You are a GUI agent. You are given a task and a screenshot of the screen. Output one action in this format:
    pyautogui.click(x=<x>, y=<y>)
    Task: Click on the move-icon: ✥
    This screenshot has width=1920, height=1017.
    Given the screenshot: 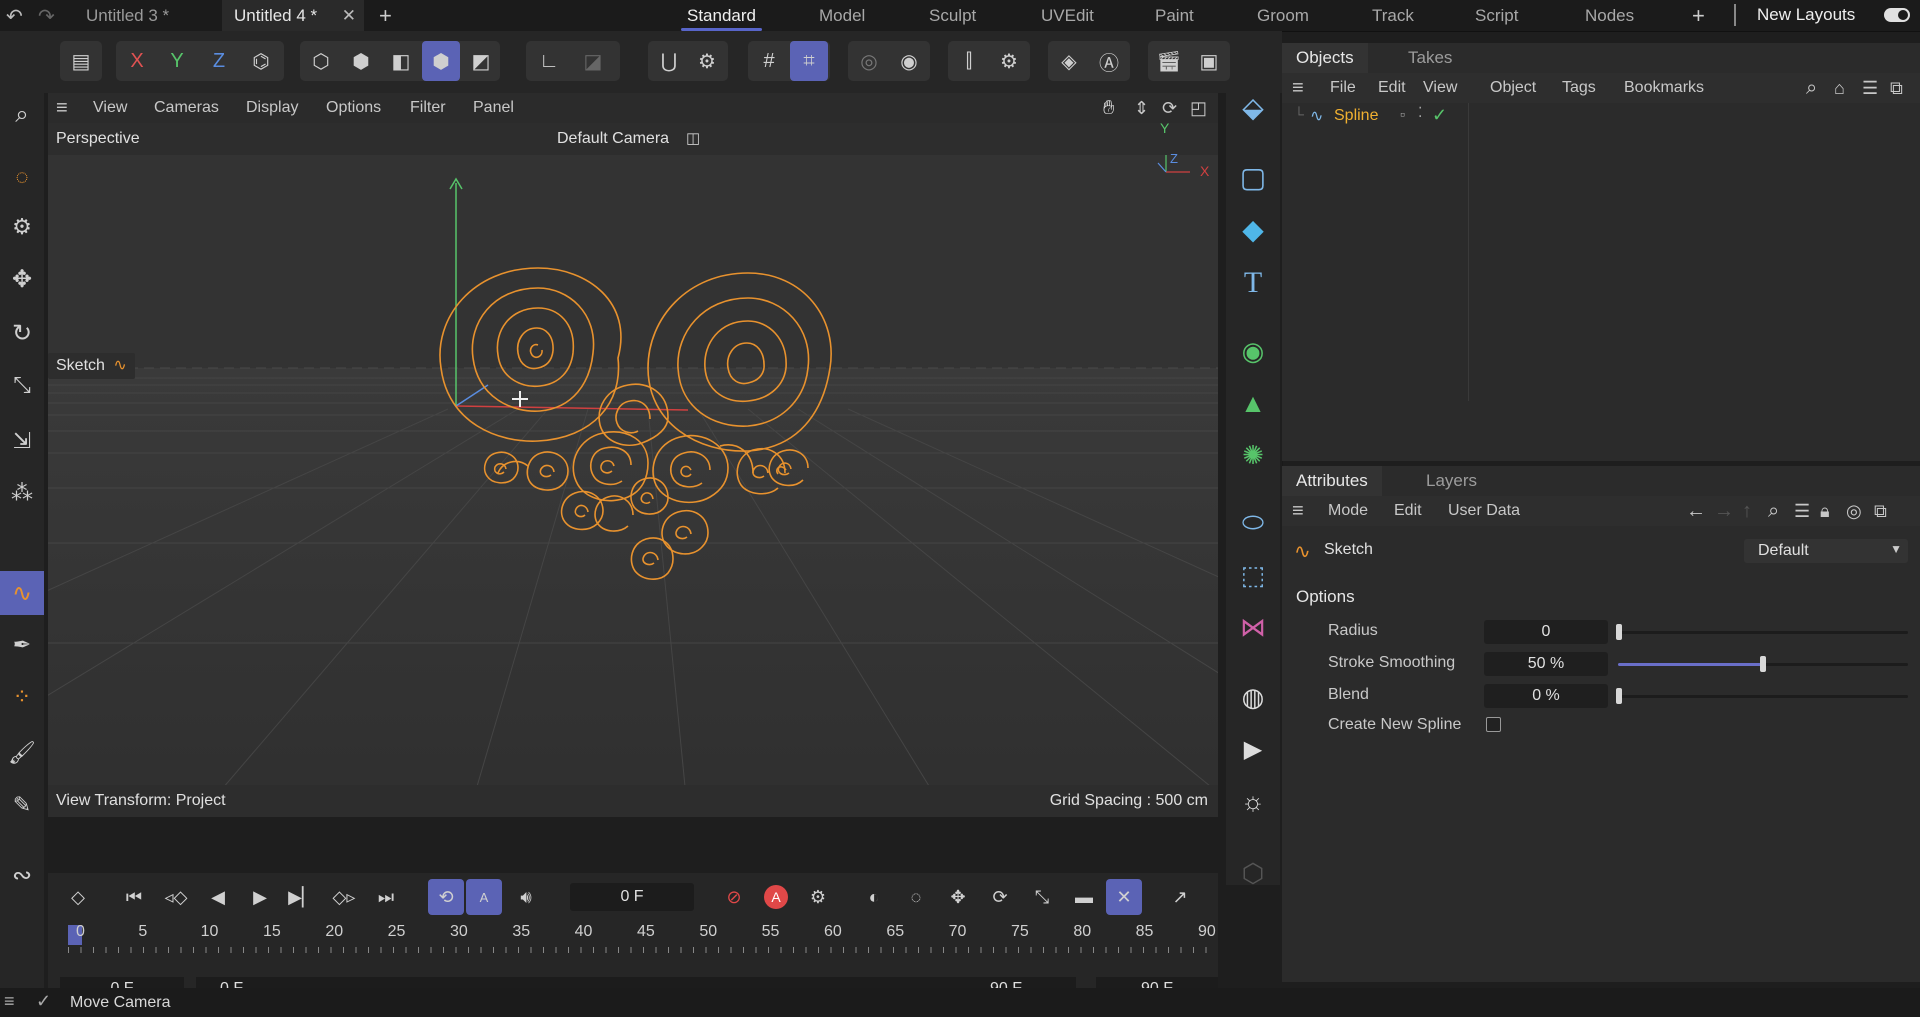 What is the action you would take?
    pyautogui.click(x=22, y=279)
    